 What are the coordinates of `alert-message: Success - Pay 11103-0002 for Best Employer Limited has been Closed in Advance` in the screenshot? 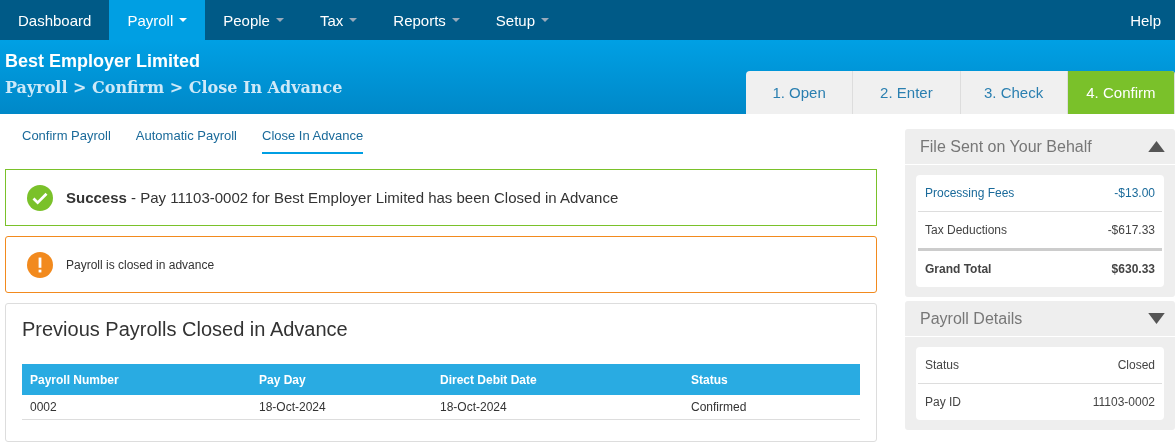 It's located at (342, 197).